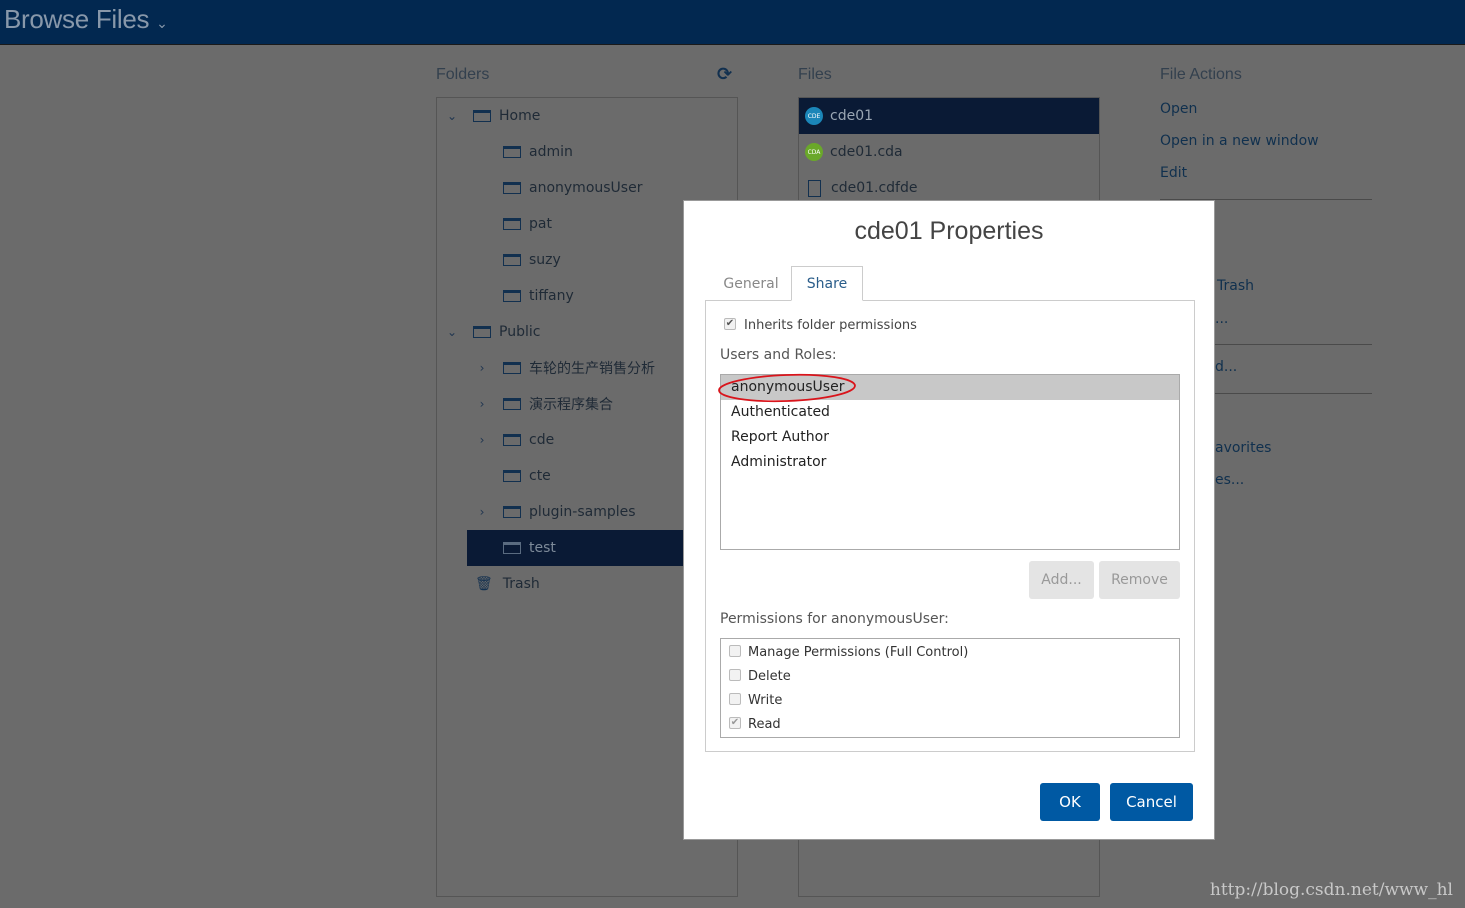 The image size is (1465, 908). I want to click on remove-button: Remove, so click(1139, 580).